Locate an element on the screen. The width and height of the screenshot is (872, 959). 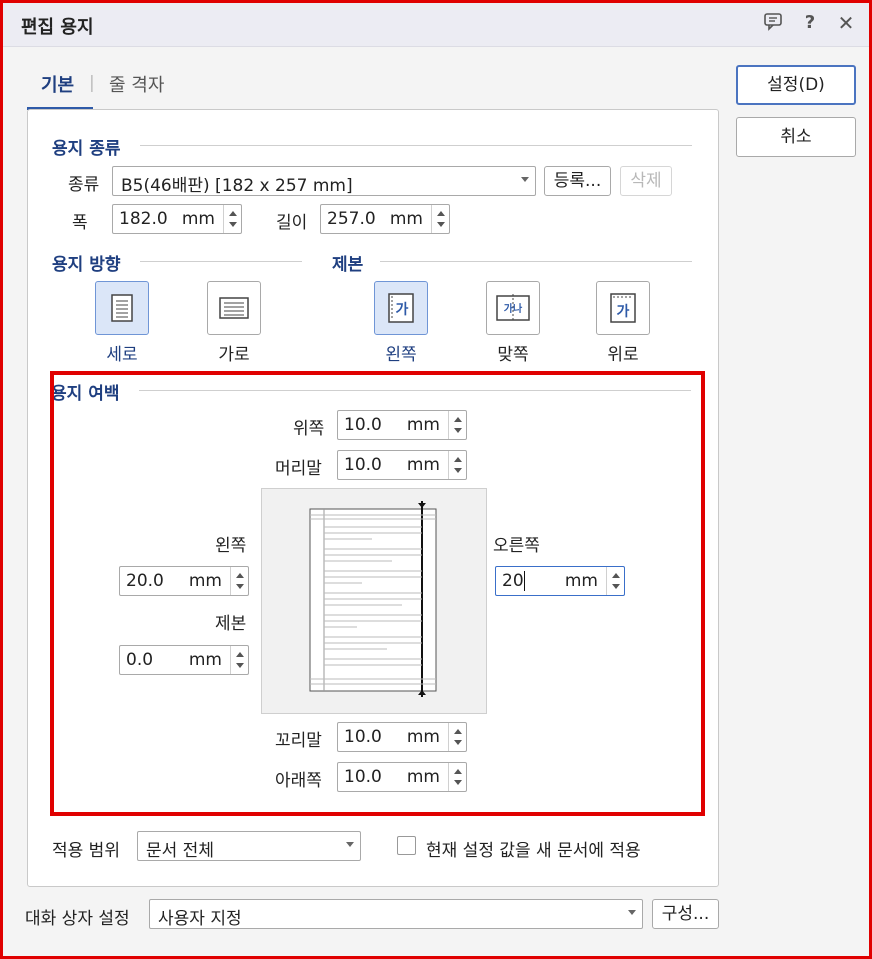
apply-new-doc-checkbox is located at coordinates (406, 845).